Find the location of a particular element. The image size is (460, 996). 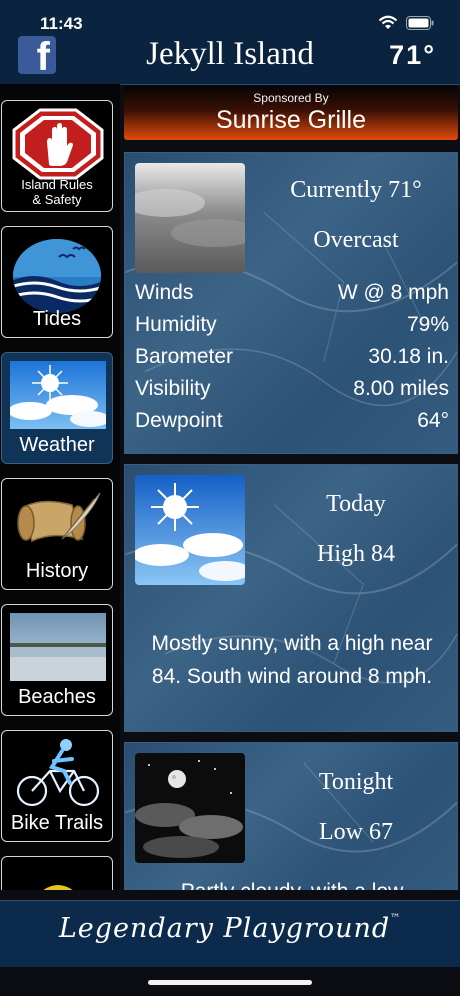

stop-hand-icon is located at coordinates (58, 144).